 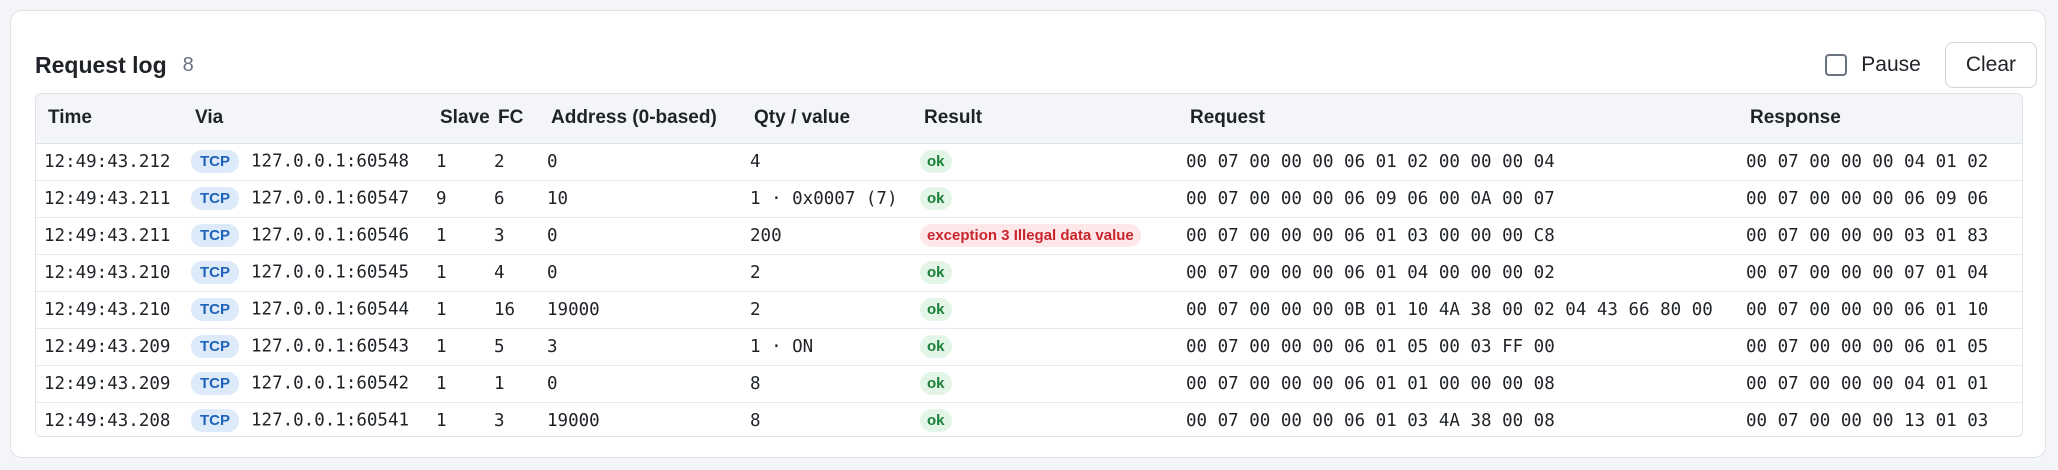 I want to click on pause-label: Pause, so click(x=1891, y=64).